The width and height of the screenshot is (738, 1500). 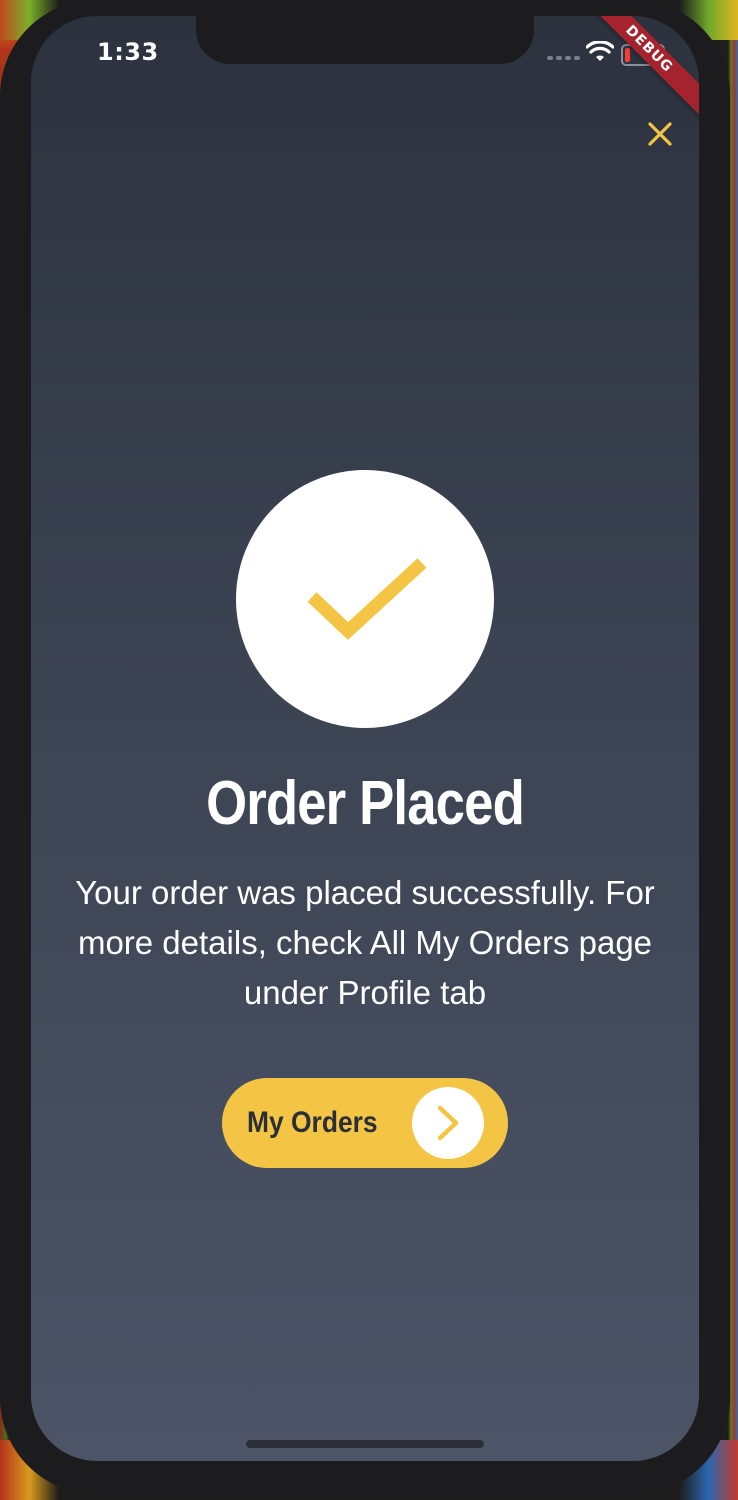 I want to click on chevron-right-icon, so click(x=448, y=1123).